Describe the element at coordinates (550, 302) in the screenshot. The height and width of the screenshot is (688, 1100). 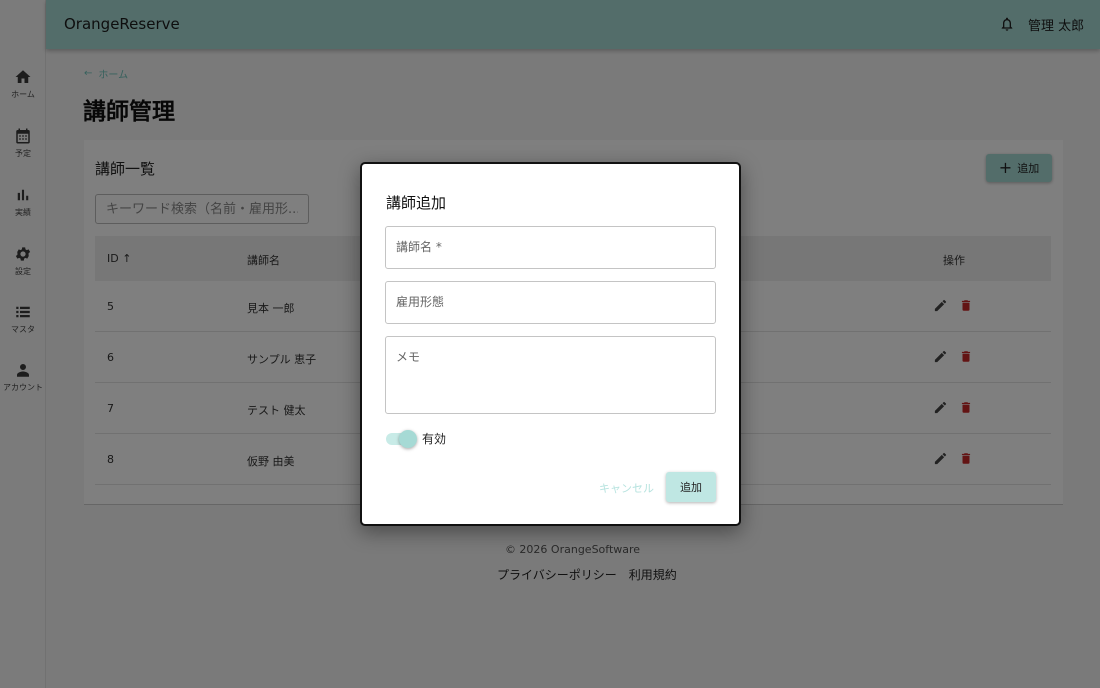
I see `employment-type-field: 雇用形態` at that location.